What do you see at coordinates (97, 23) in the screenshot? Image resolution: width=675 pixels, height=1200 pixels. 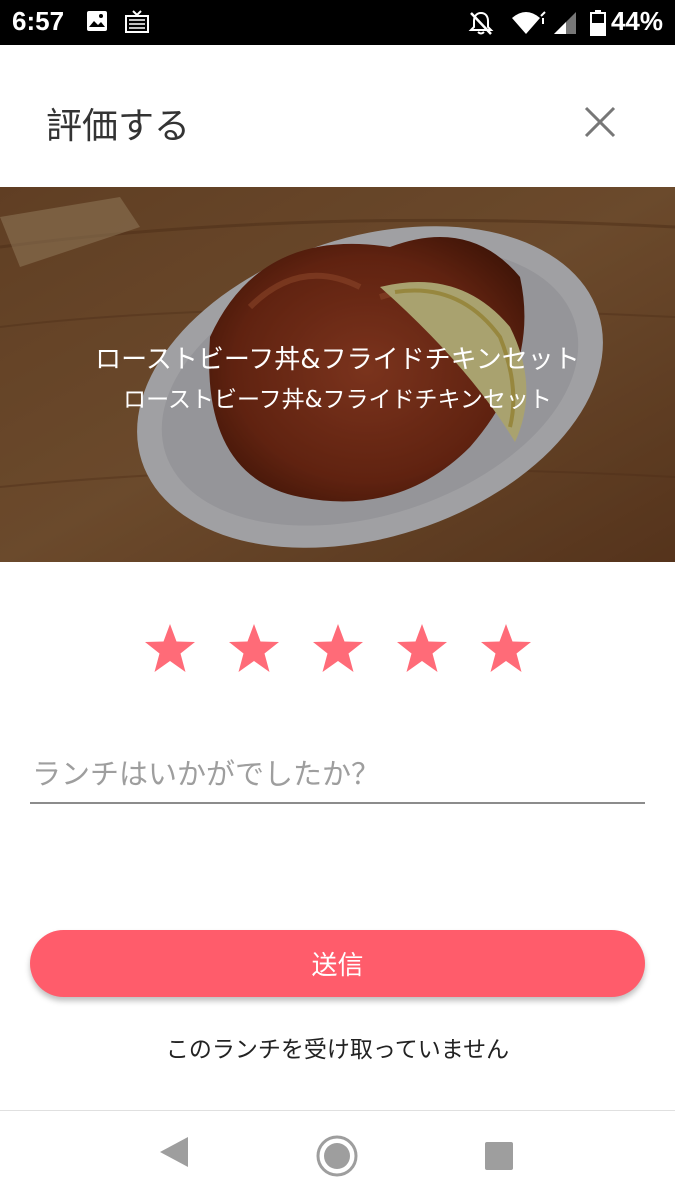 I see `image-icon` at bounding box center [97, 23].